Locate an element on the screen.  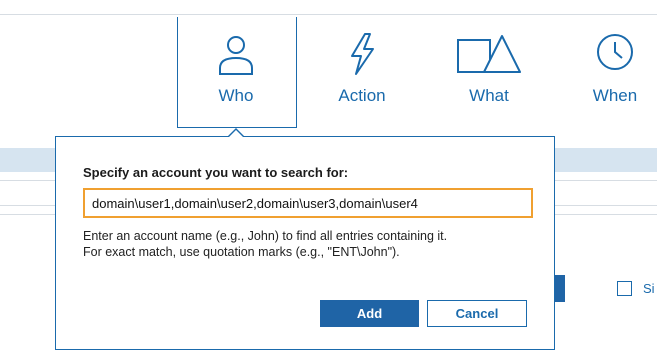
tab-when-label: When is located at coordinates (615, 95).